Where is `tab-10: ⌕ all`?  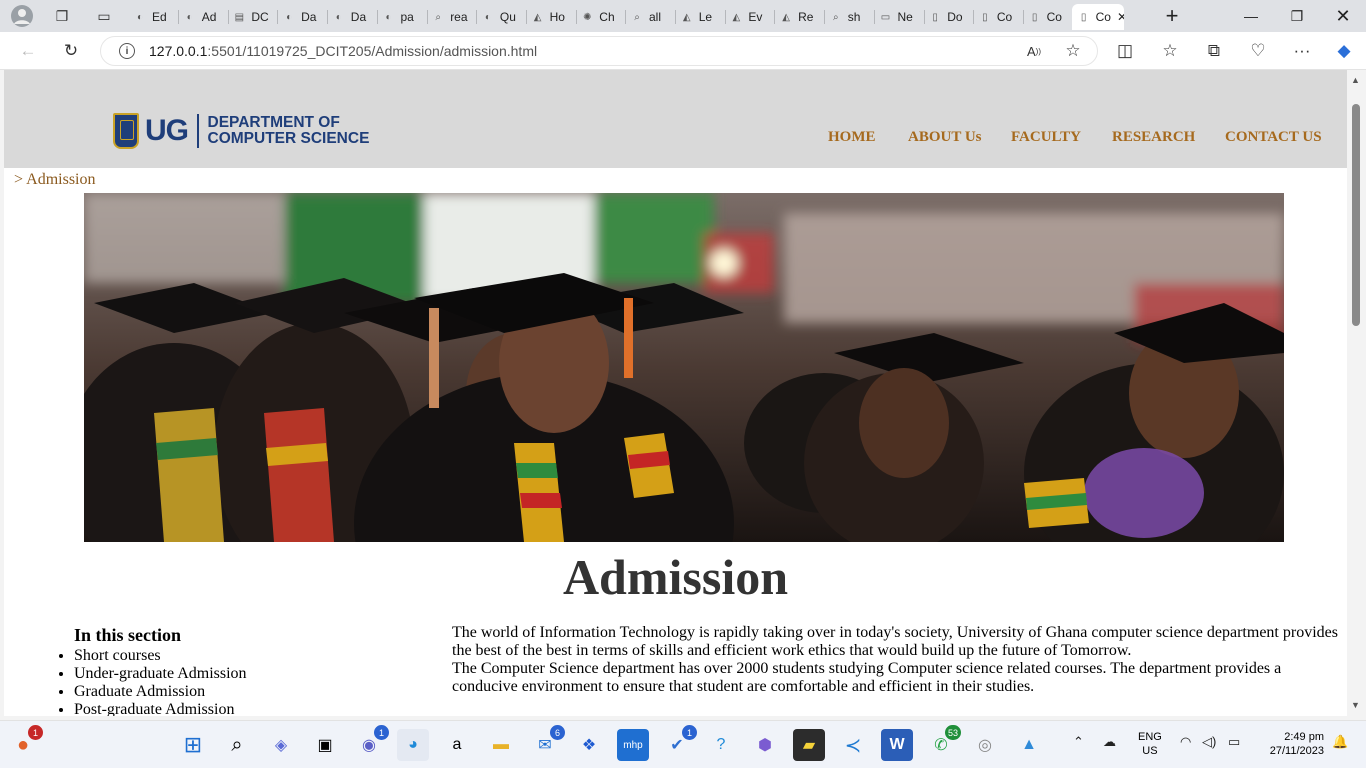
tab-10: ⌕ all is located at coordinates (650, 17).